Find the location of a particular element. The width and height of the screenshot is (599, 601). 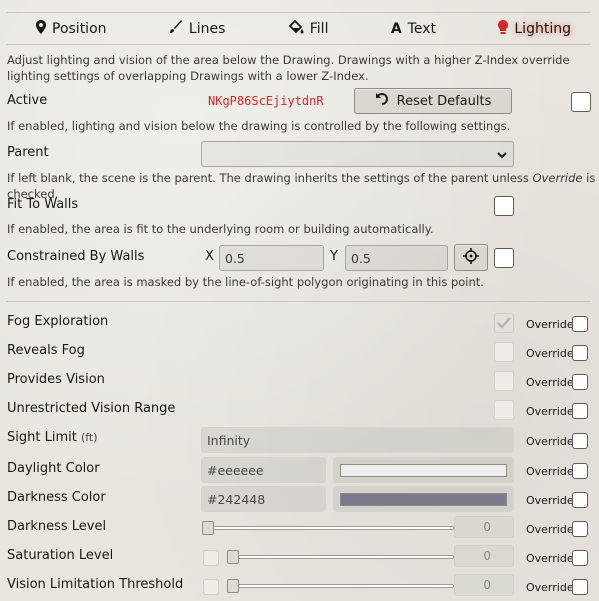

parent-label: Parent is located at coordinates (28, 152).